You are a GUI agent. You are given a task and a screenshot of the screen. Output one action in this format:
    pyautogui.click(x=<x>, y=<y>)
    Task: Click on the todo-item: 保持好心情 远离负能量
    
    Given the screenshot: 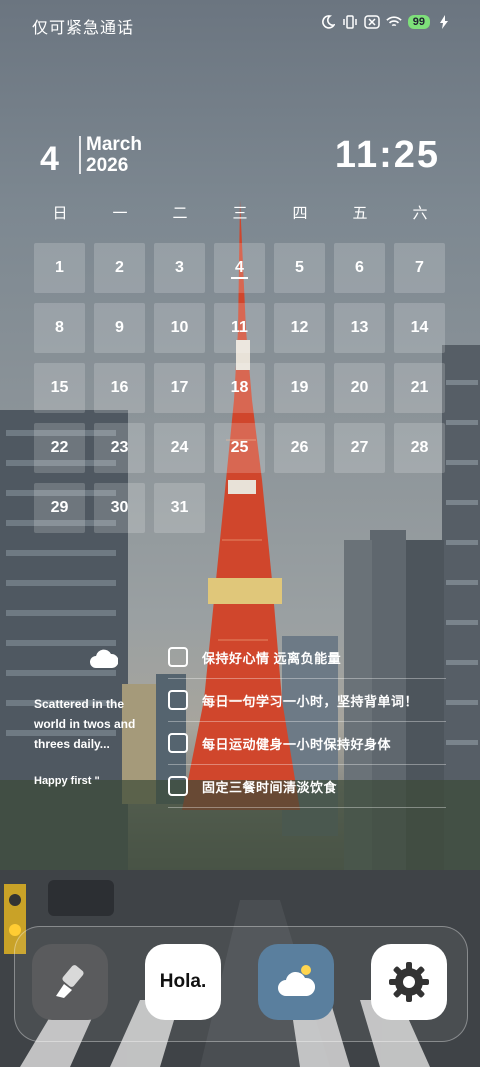 What is the action you would take?
    pyautogui.click(x=307, y=657)
    